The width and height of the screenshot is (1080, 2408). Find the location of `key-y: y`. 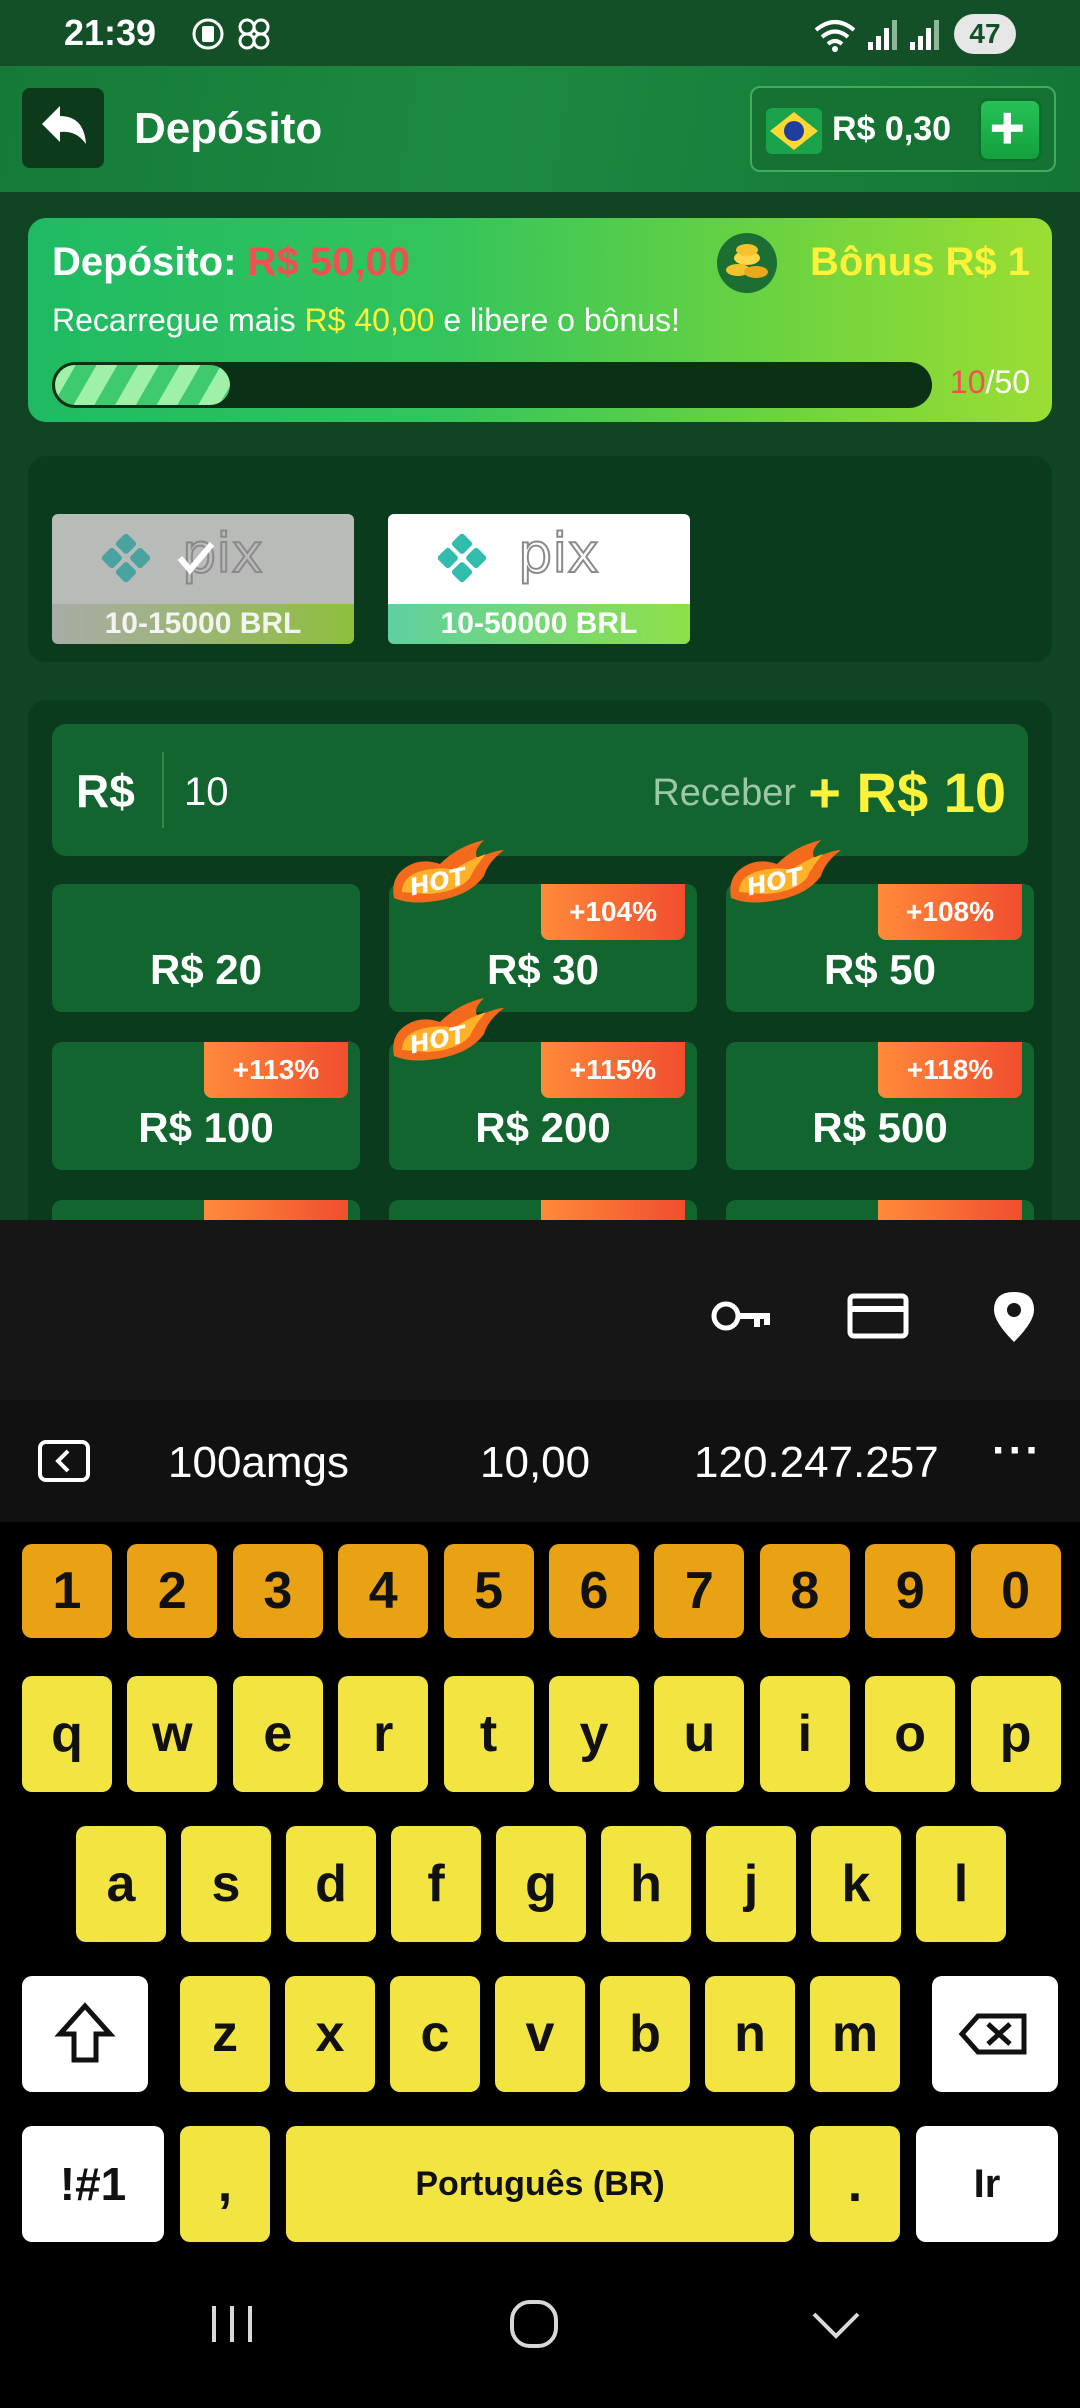

key-y: y is located at coordinates (594, 1734).